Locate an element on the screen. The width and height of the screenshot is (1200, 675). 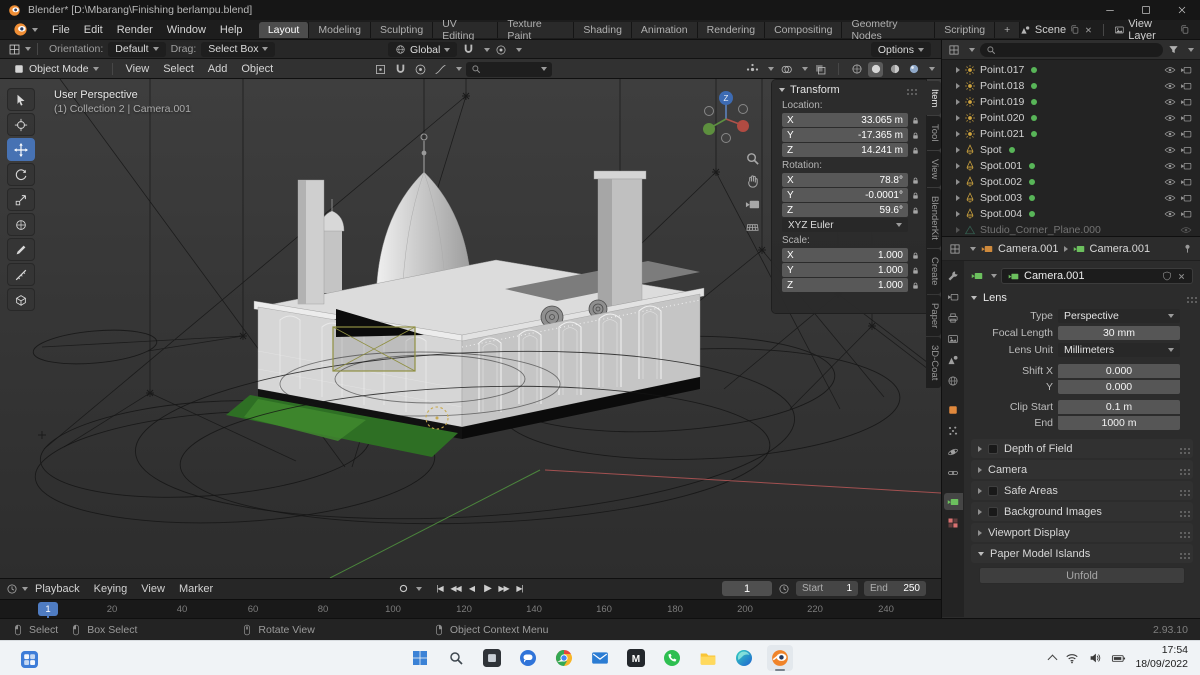
clock-icon is located at coordinates (12, 589).